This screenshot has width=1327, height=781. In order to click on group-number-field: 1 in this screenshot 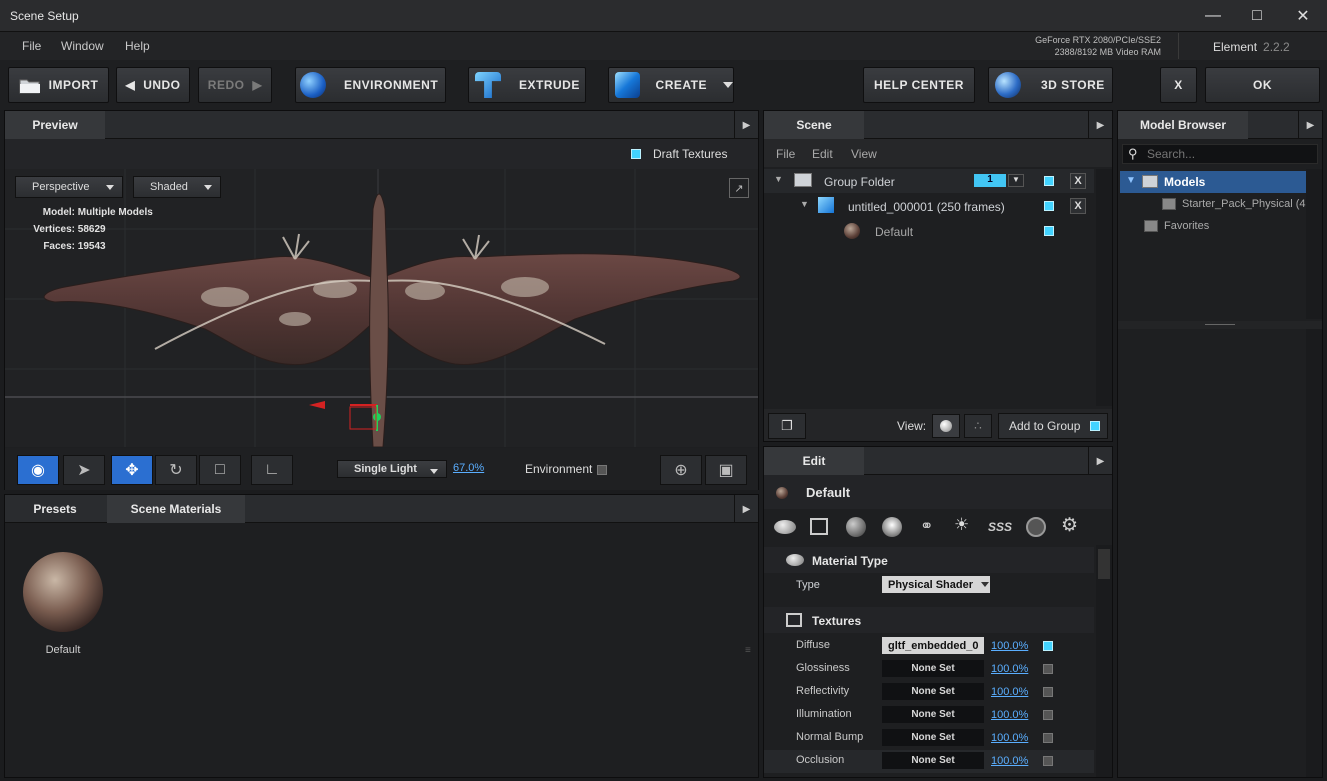, I will do `click(990, 180)`.